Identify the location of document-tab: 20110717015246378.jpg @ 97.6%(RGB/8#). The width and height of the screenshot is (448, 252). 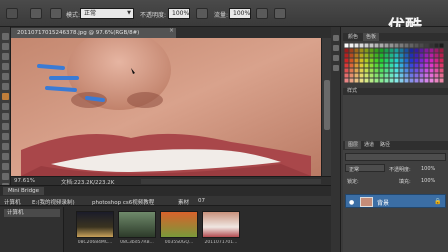
(93, 33).